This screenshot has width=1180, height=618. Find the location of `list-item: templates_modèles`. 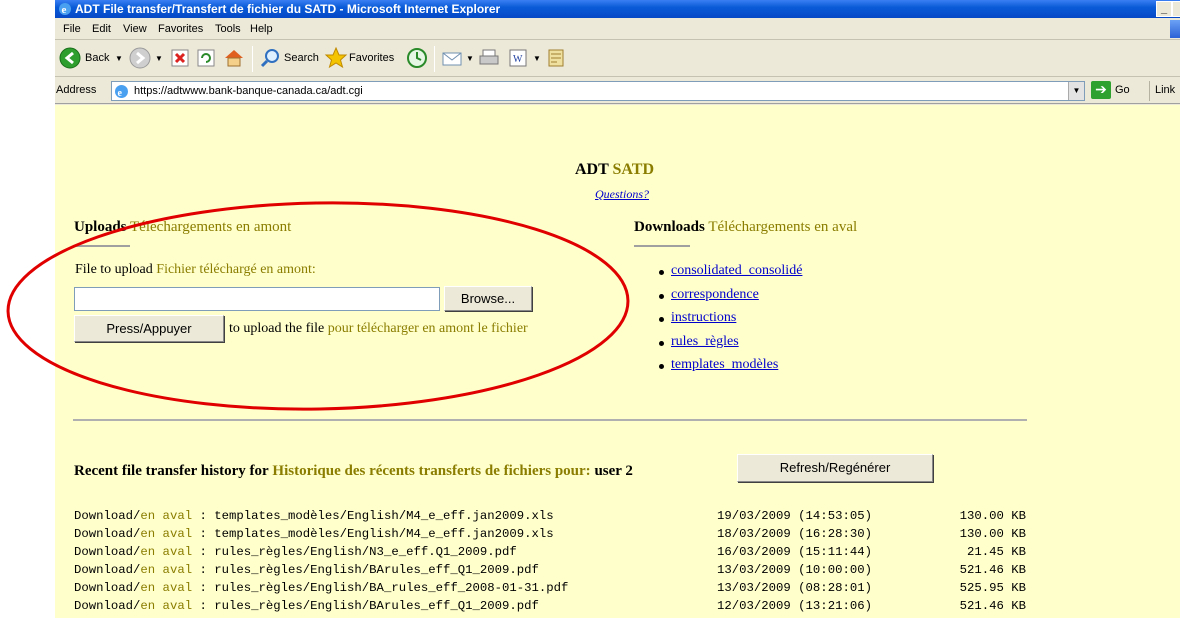

list-item: templates_modèles is located at coordinates (727, 369).